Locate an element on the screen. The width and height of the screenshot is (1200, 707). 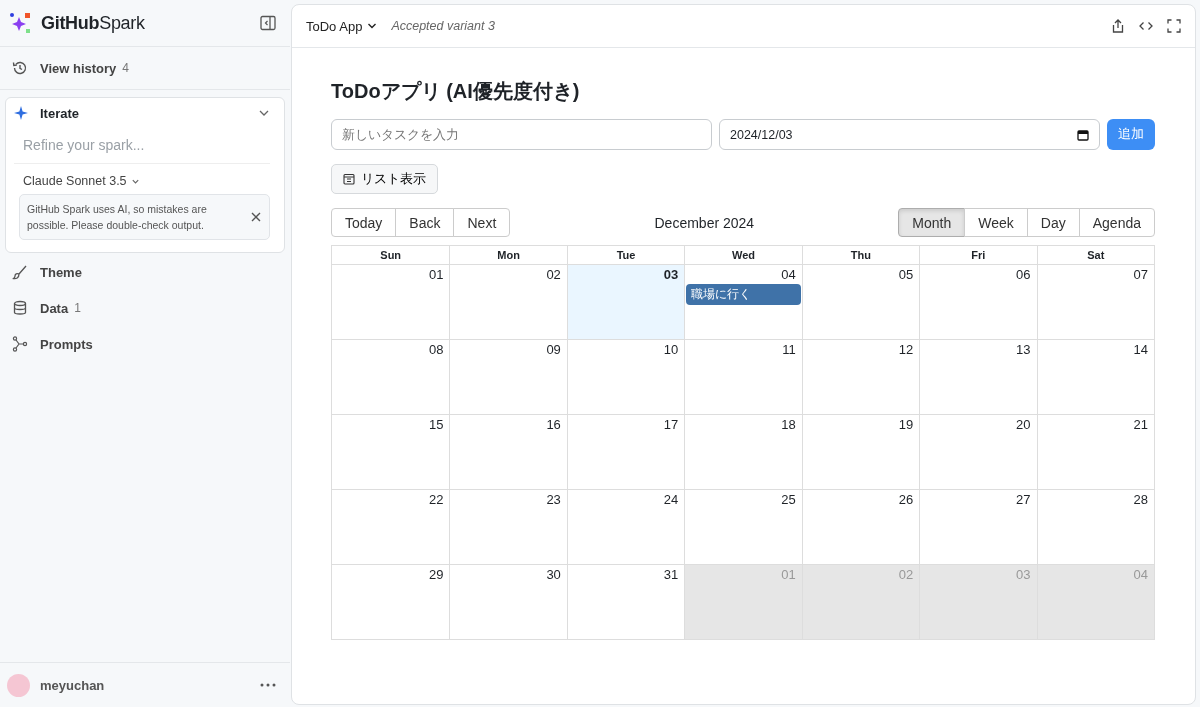
close-icon is located at coordinates (256, 217).